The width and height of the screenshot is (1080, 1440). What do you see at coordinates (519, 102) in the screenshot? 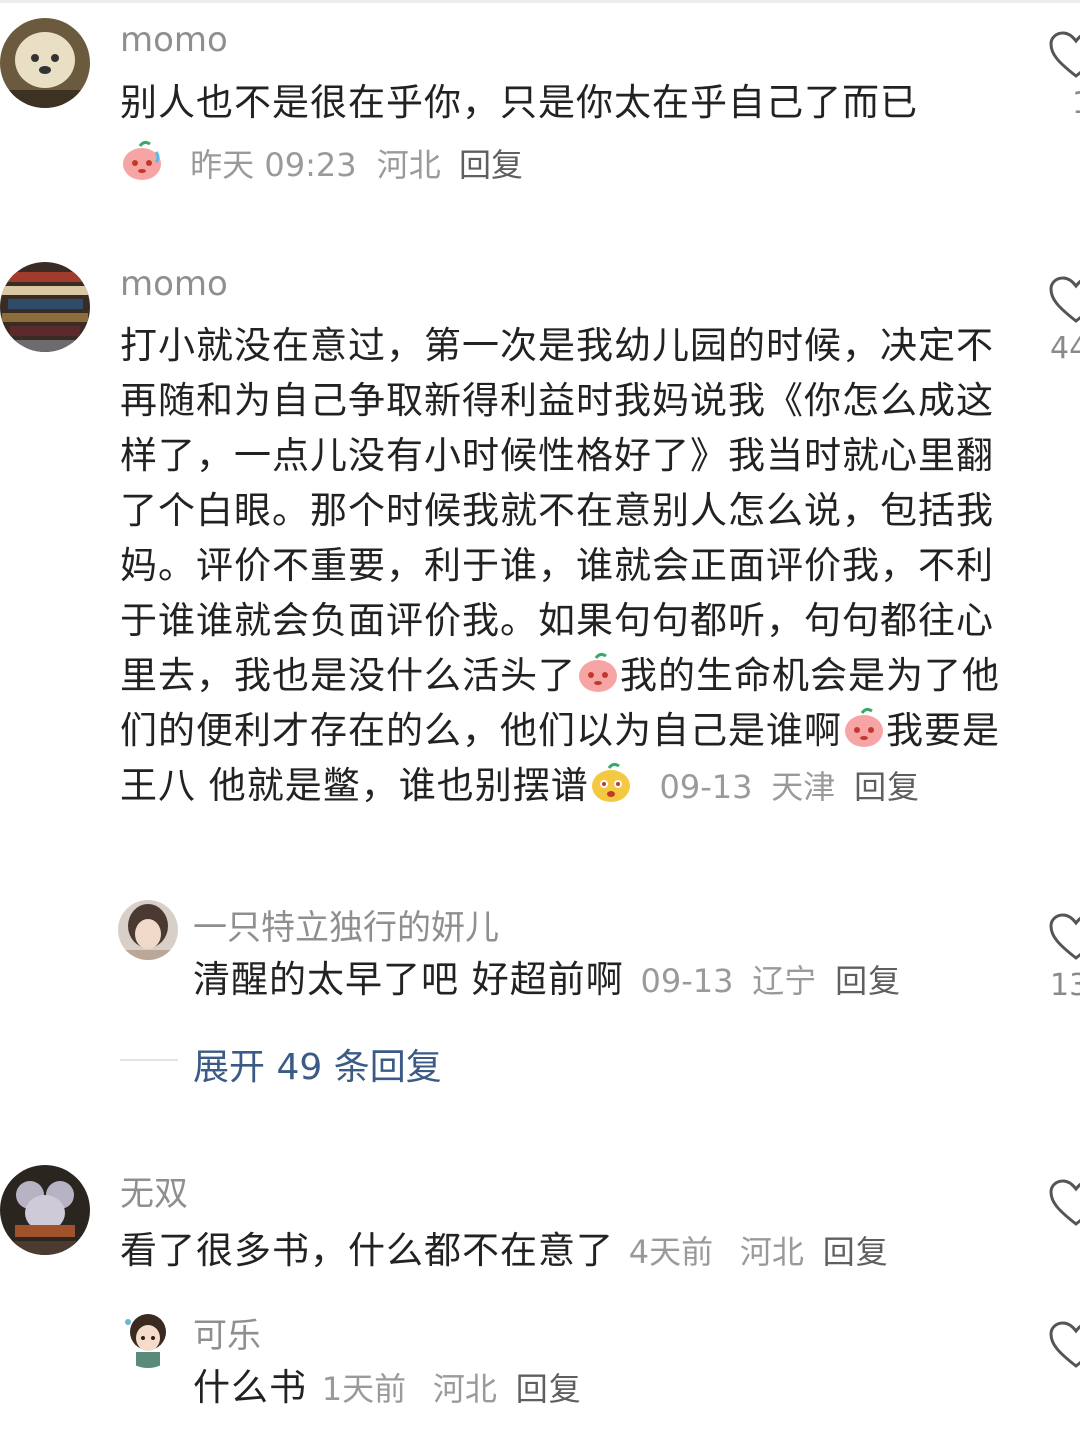
I see `comment-text: 别人也不是很在乎你，只是你太在乎自己了而已` at bounding box center [519, 102].